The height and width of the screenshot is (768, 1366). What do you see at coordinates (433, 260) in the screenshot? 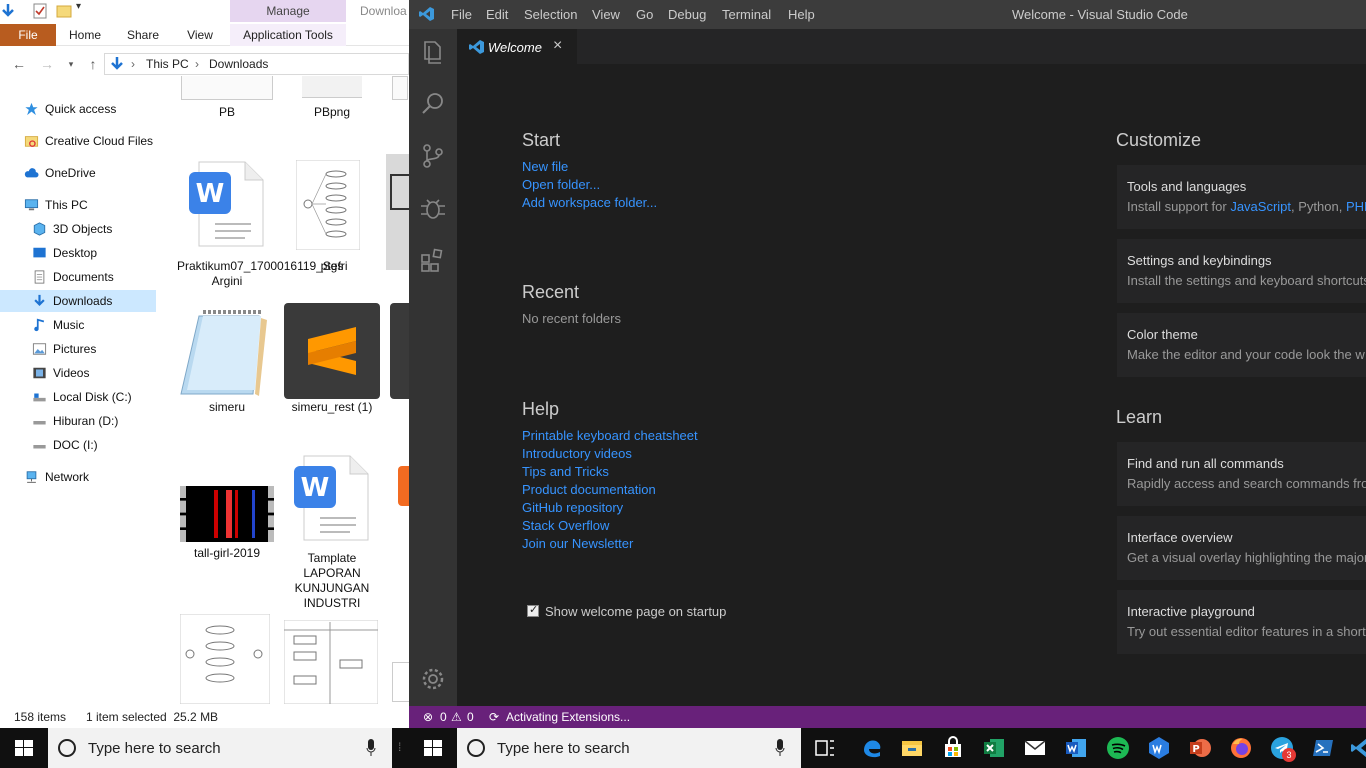
I see `extensions-icon` at bounding box center [433, 260].